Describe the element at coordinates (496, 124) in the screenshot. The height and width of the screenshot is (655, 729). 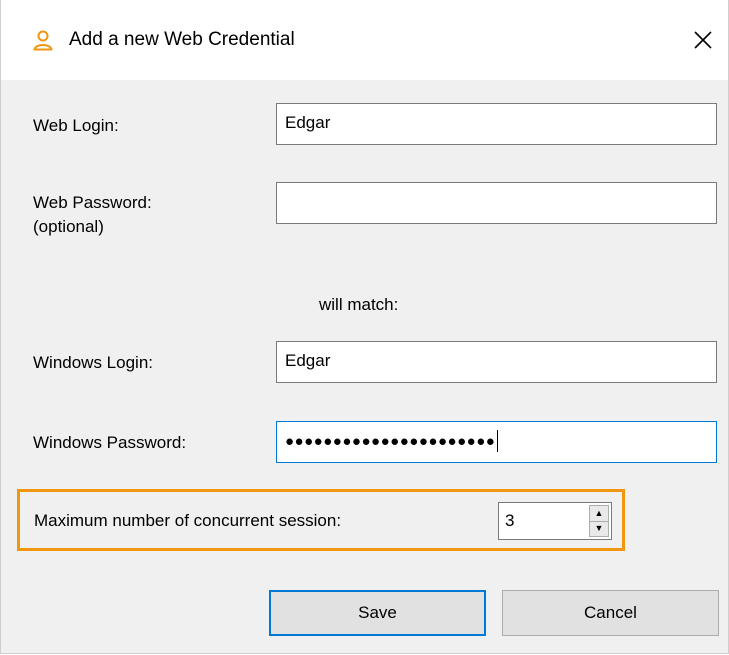
I see `web-login-field: Edgar` at that location.